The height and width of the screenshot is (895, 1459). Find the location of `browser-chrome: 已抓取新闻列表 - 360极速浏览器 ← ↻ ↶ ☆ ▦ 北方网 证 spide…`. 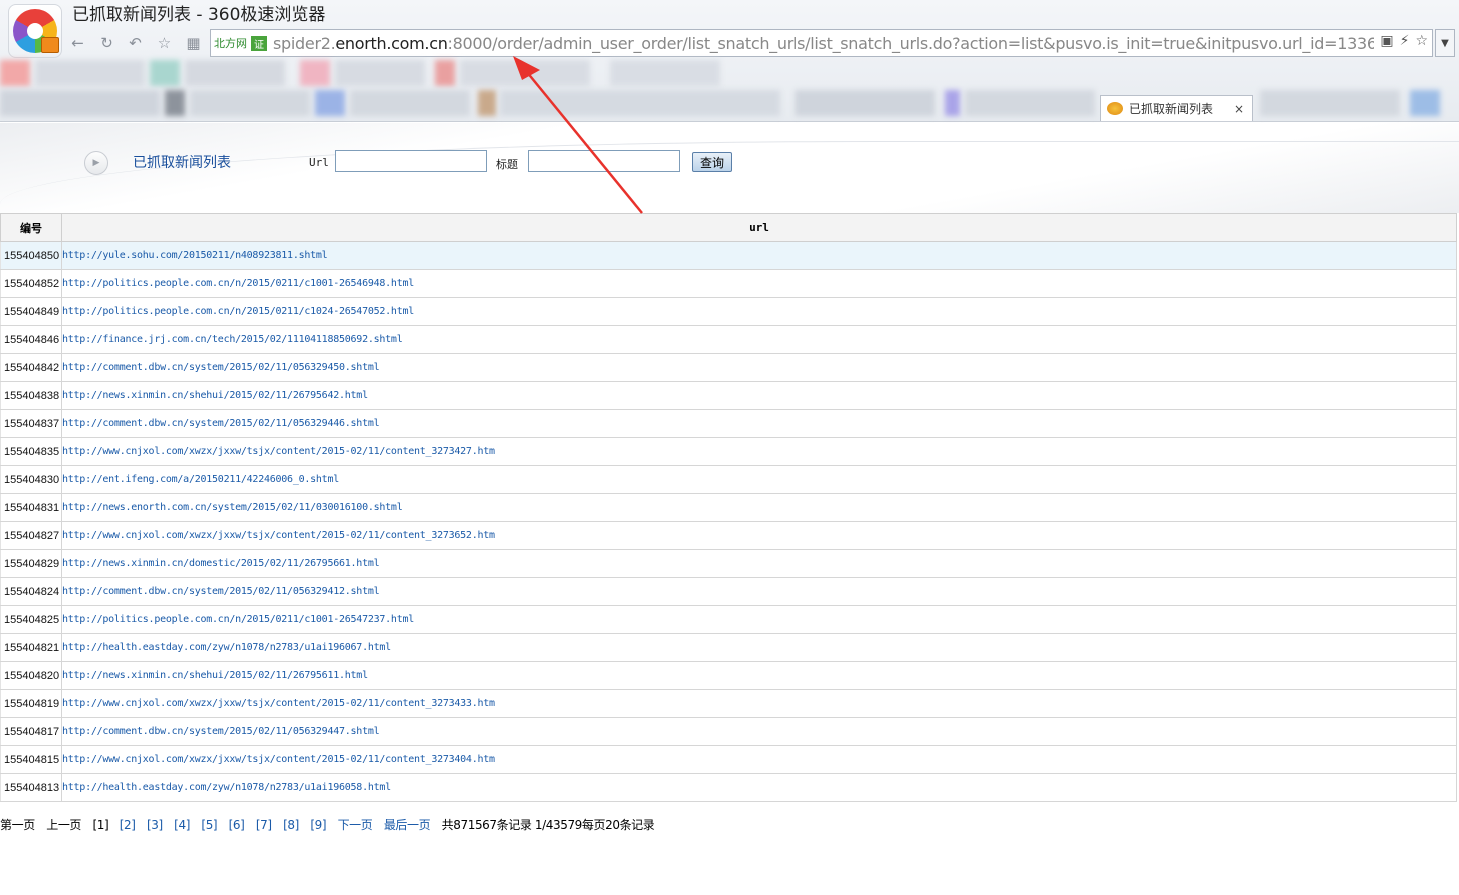

browser-chrome: 已抓取新闻列表 - 360极速浏览器 ← ↻ ↶ ☆ ▦ 北方网 证 spide… is located at coordinates (729, 61).